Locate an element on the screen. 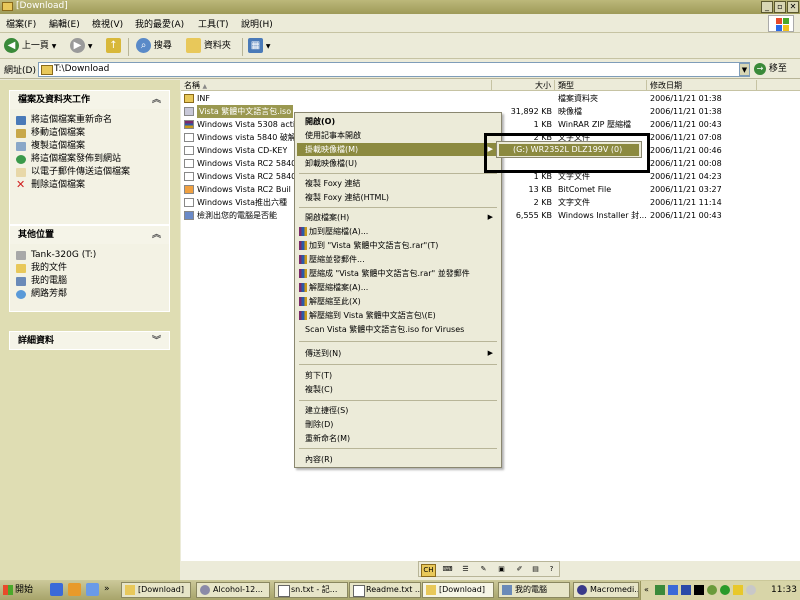  menu-file: 檔案(F) is located at coordinates (21, 23).